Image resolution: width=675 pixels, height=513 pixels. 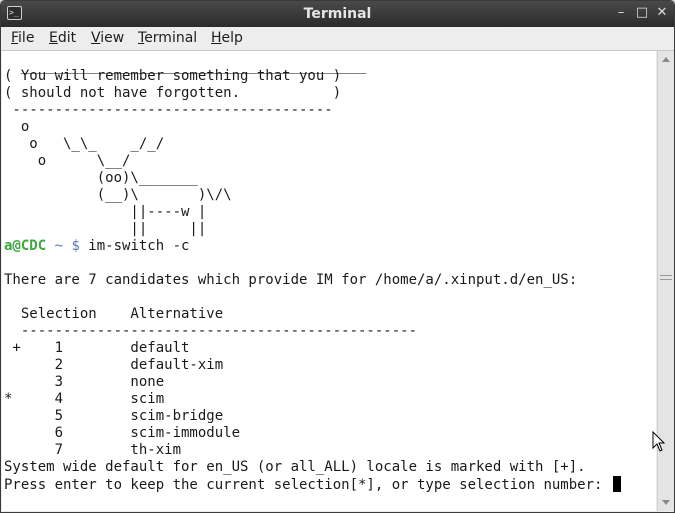 I want to click on menu-help: Help, so click(x=227, y=38).